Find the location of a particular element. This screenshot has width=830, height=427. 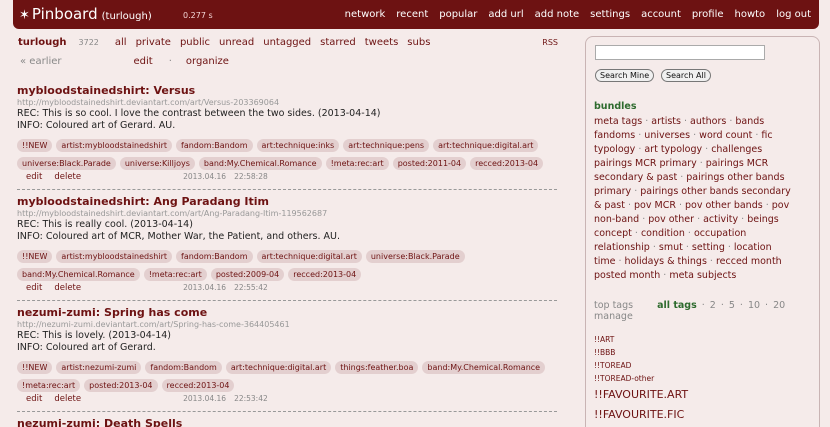

bundle-link: condition is located at coordinates (663, 233).